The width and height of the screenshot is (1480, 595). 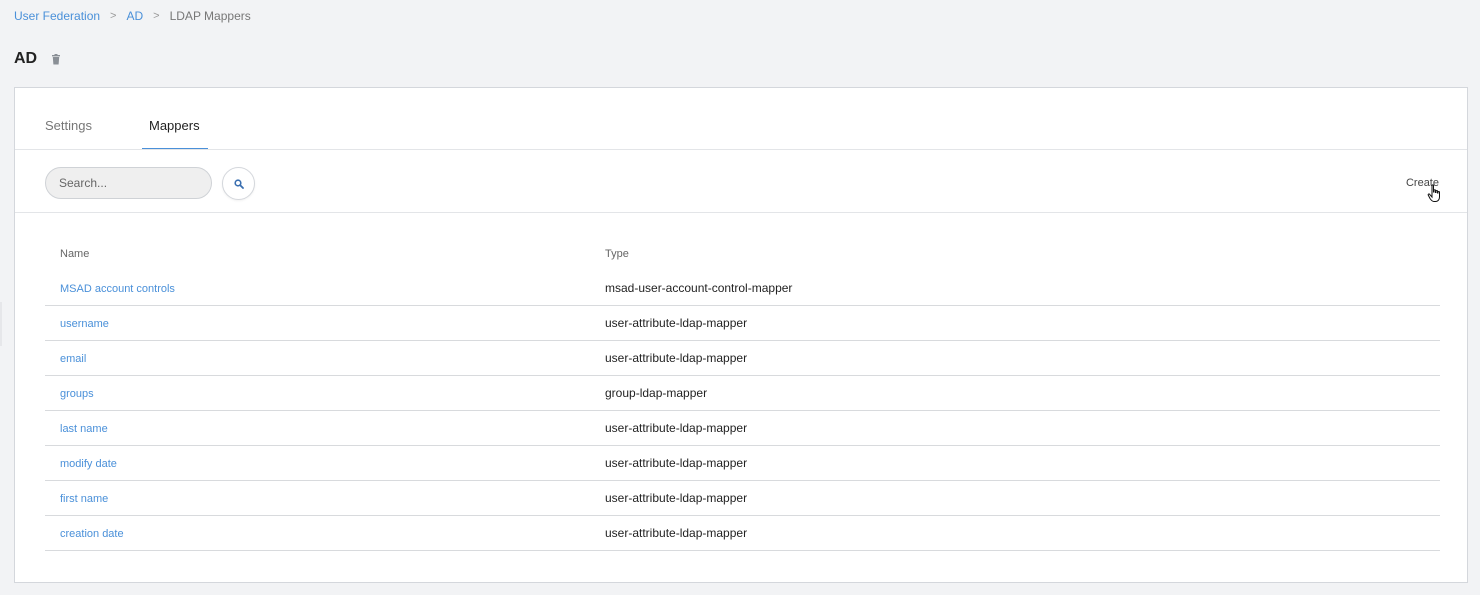 I want to click on hand-cursor-icon, so click(x=1433, y=193).